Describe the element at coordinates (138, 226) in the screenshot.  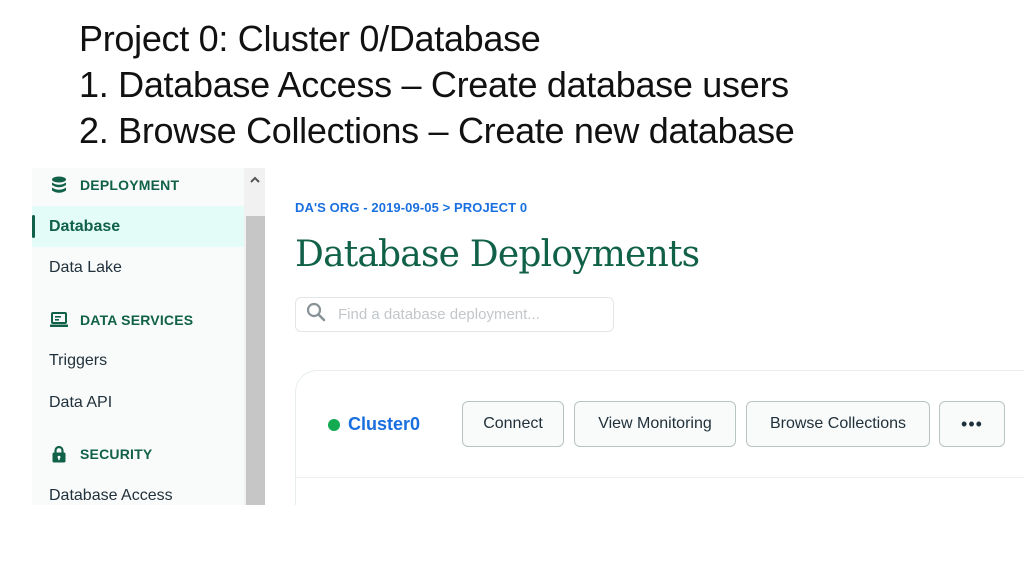
I see `sidebar-item-database: Database` at that location.